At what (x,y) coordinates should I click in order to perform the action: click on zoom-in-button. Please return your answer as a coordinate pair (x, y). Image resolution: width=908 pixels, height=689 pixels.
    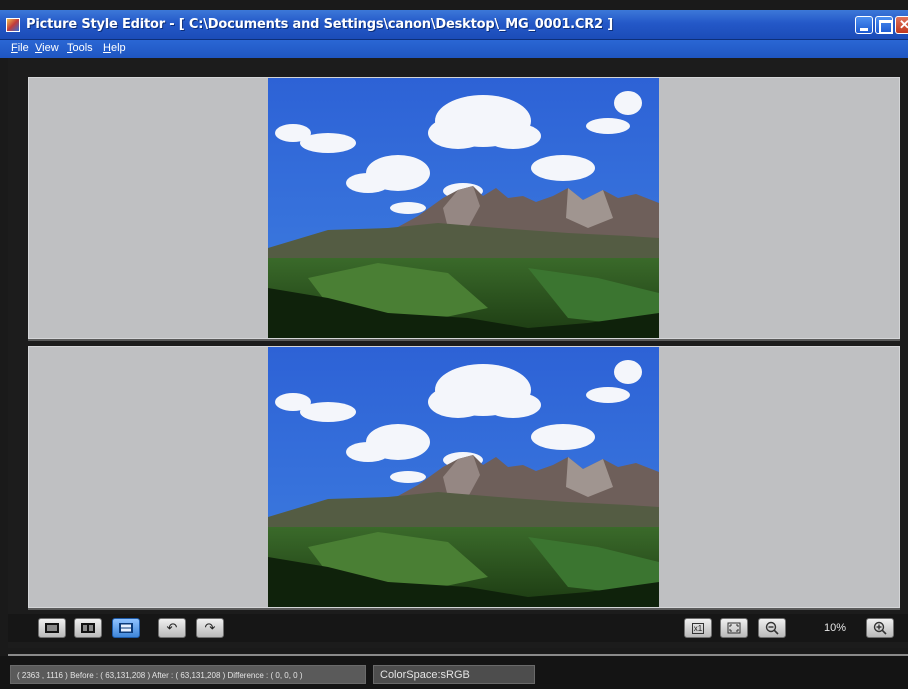
    Looking at the image, I should click on (880, 628).